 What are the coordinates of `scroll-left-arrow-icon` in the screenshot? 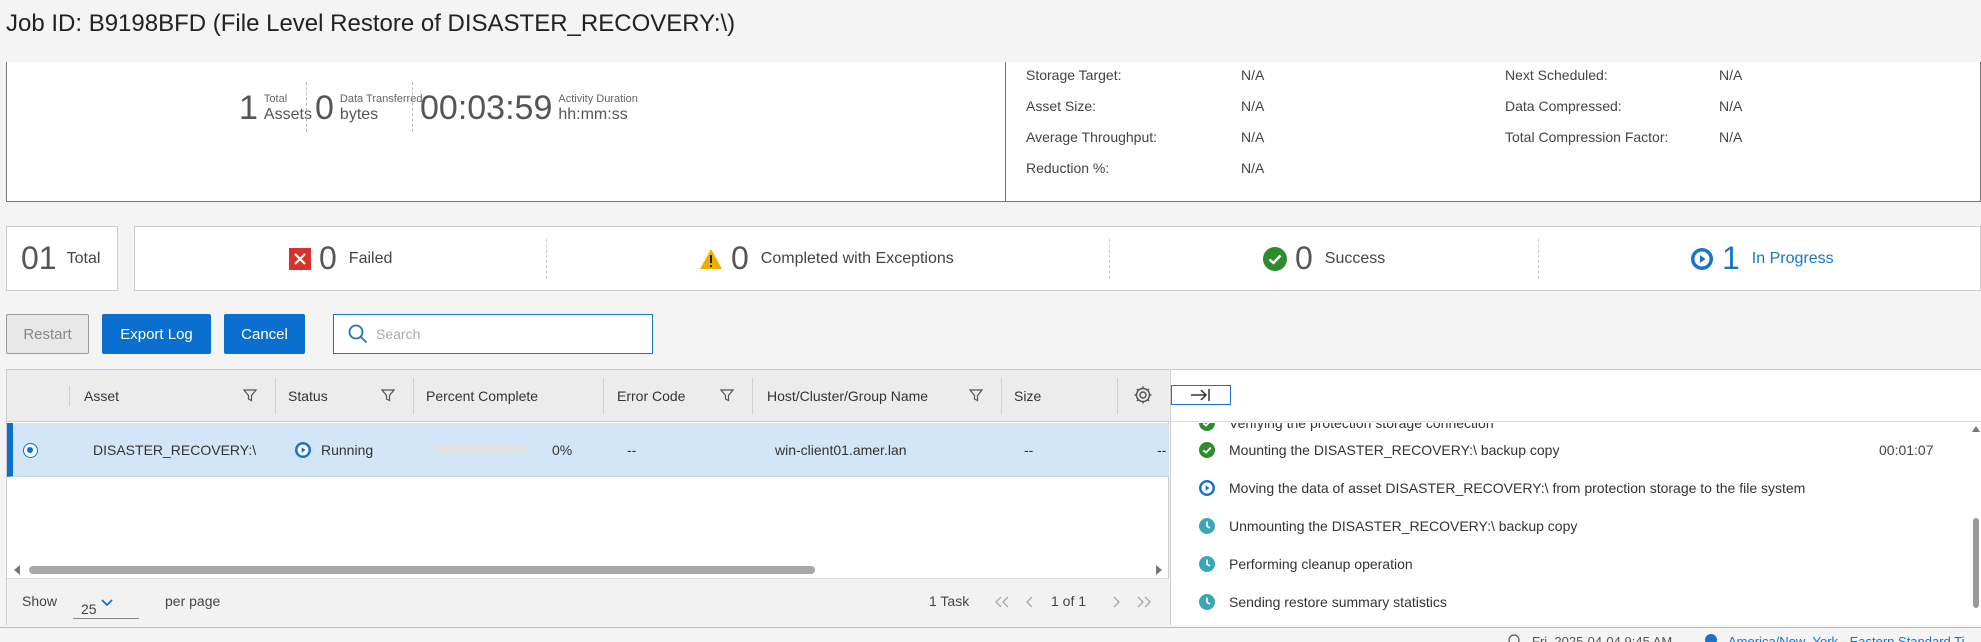 It's located at (17, 570).